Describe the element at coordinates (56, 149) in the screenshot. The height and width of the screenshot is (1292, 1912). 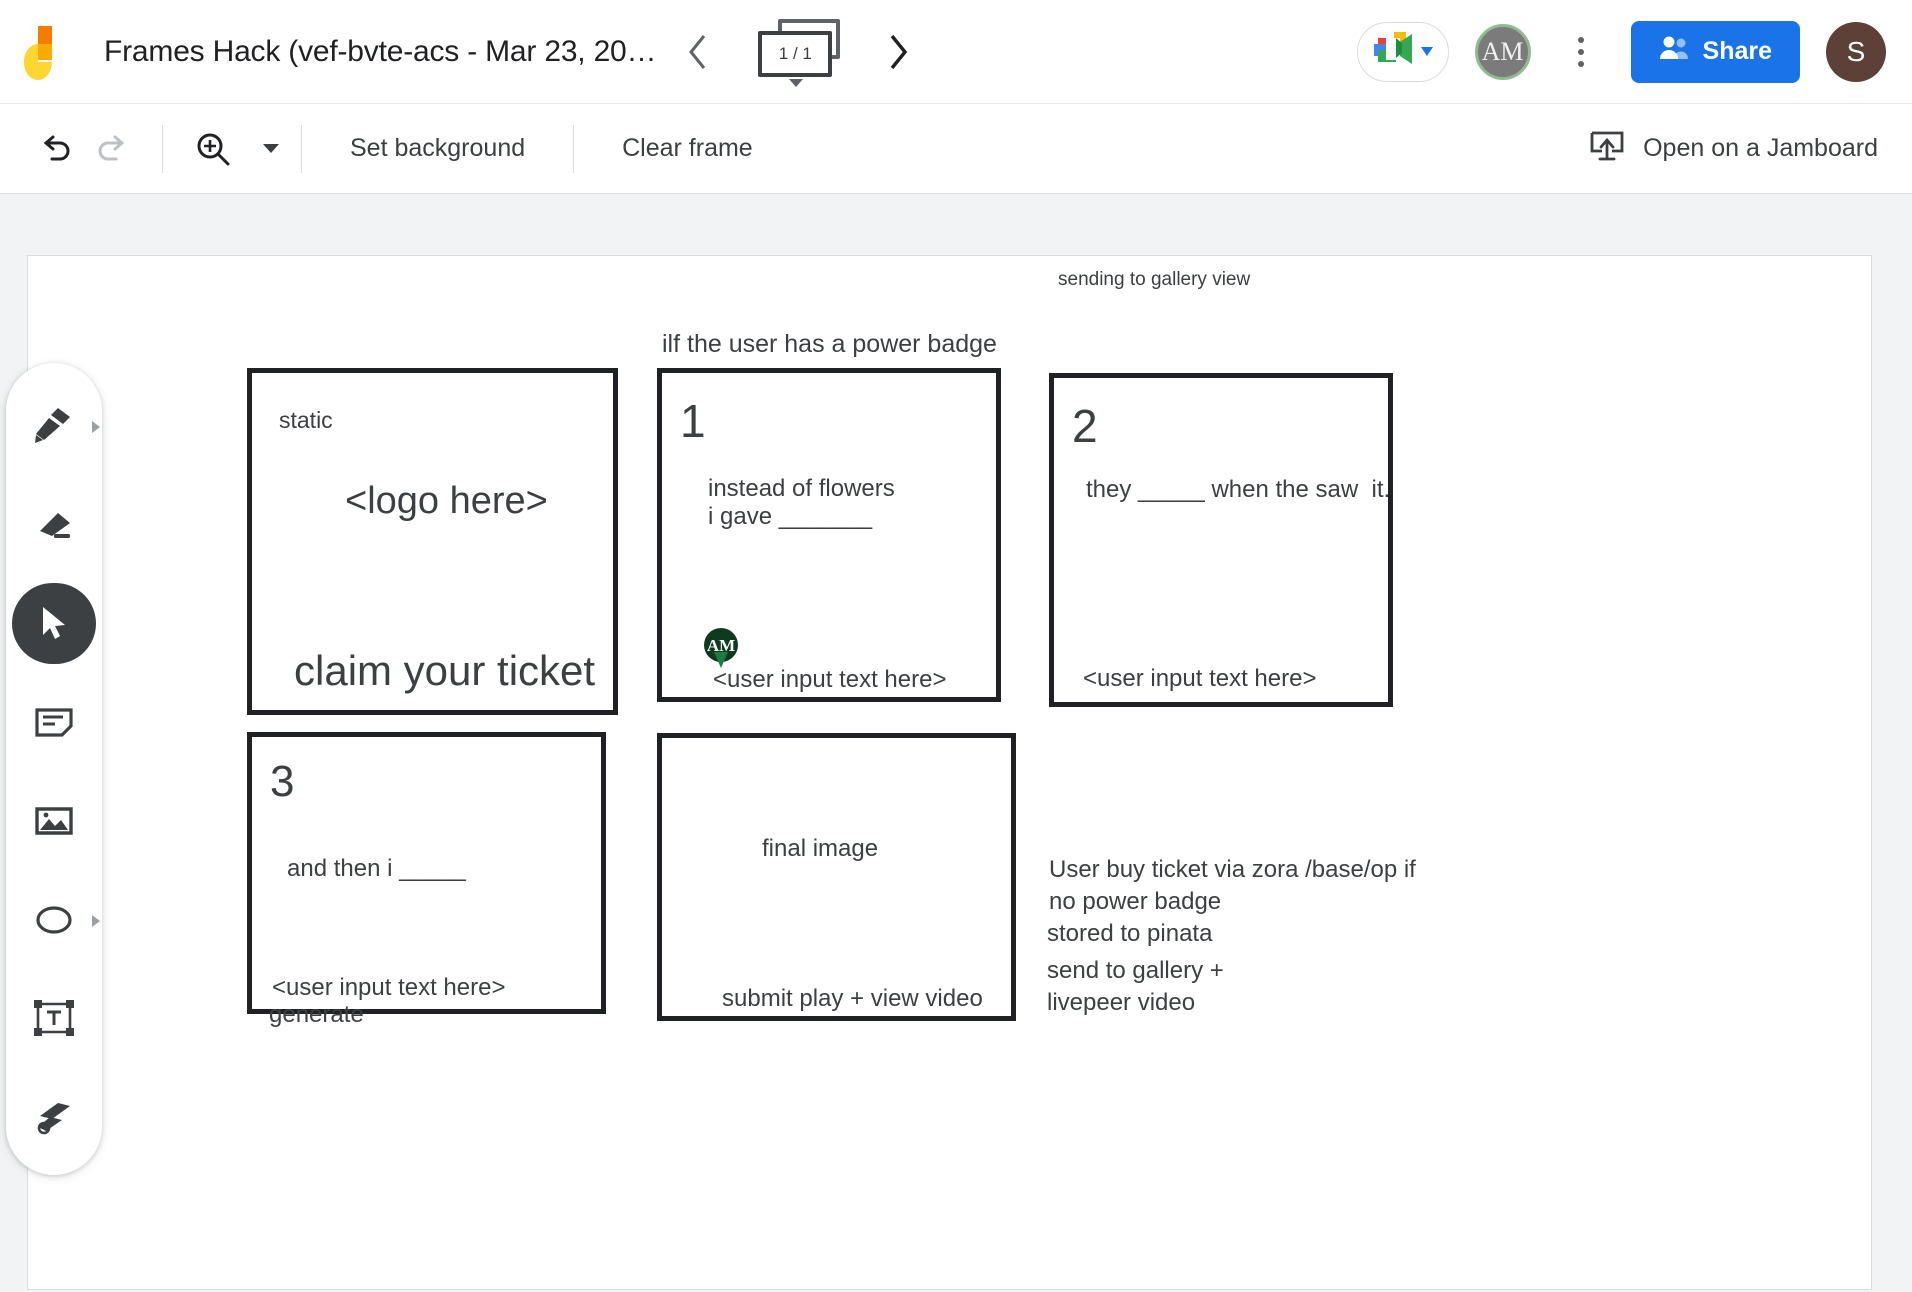
I see `undo-icon` at that location.